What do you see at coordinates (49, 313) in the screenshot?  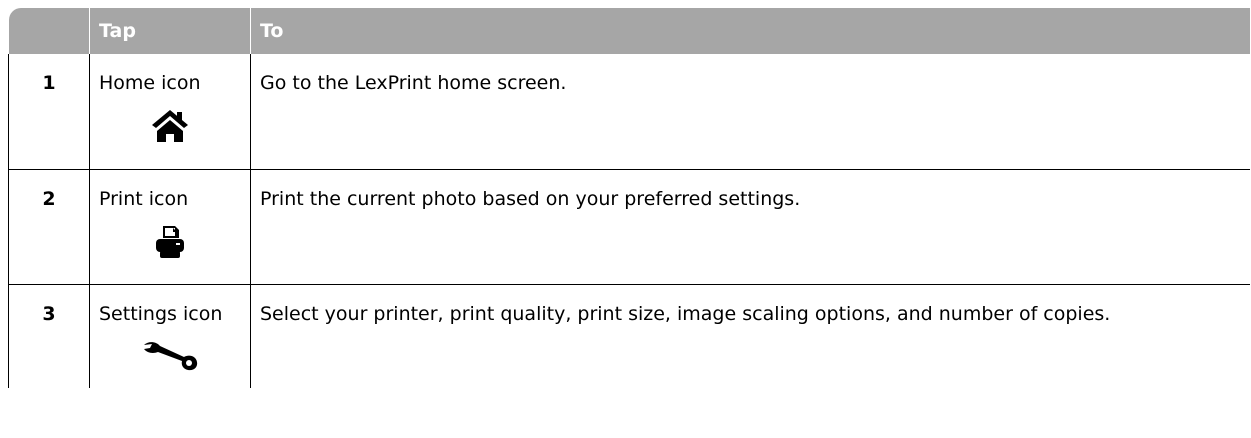 I see `row-number: 3` at bounding box center [49, 313].